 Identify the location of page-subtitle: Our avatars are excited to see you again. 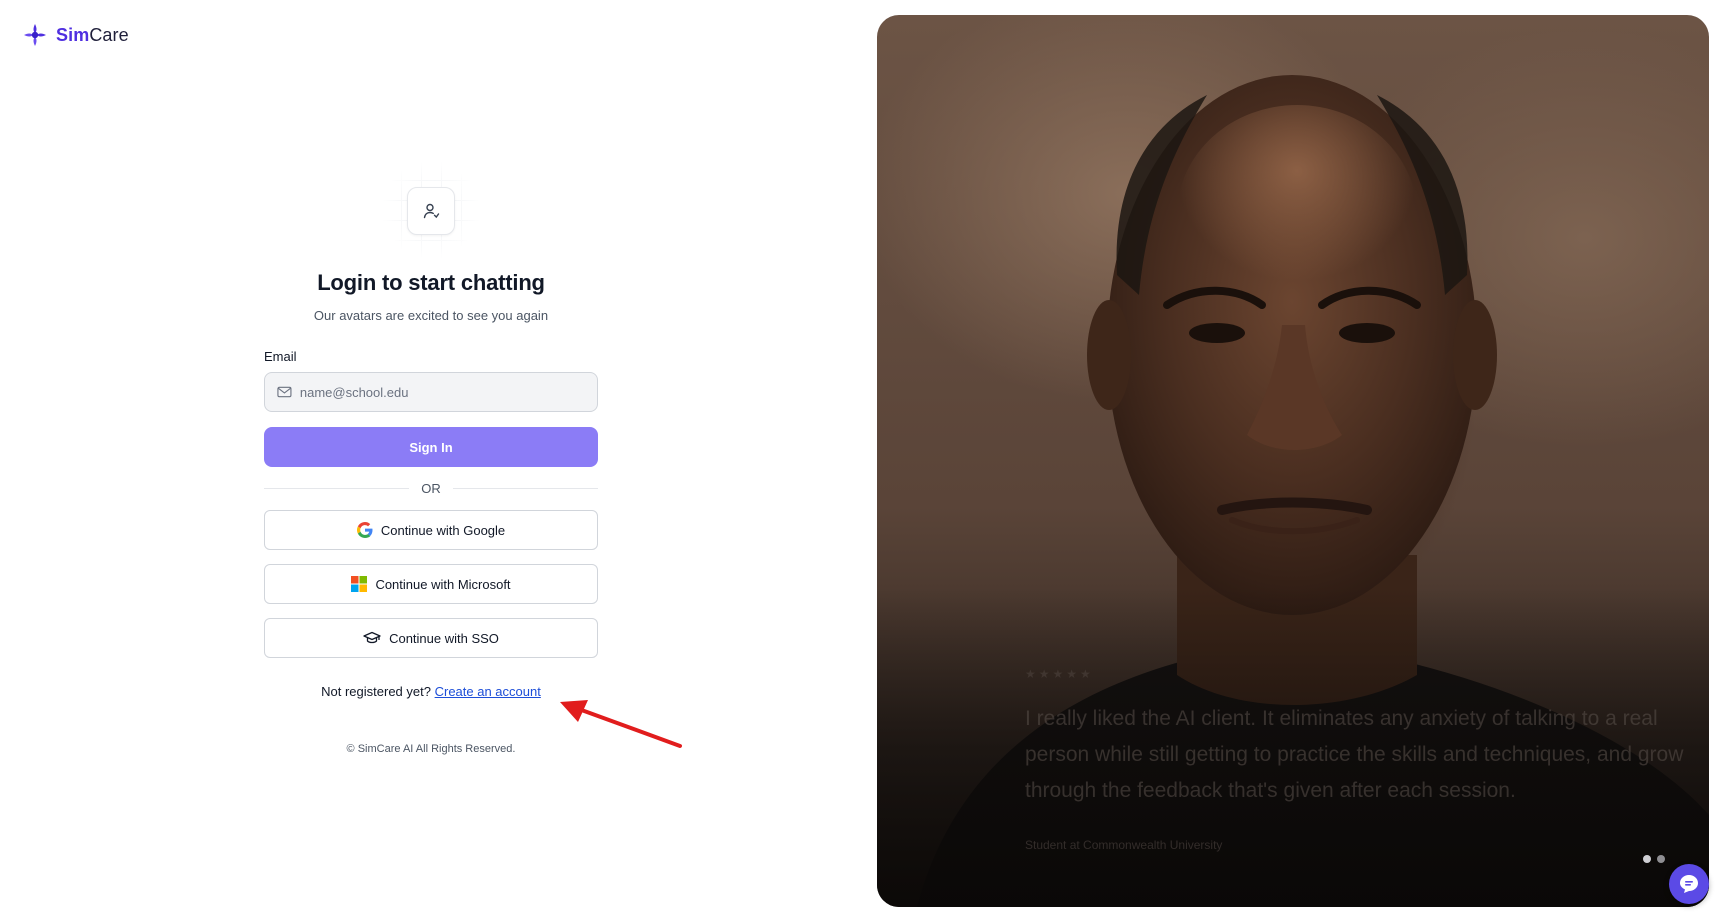
(431, 315).